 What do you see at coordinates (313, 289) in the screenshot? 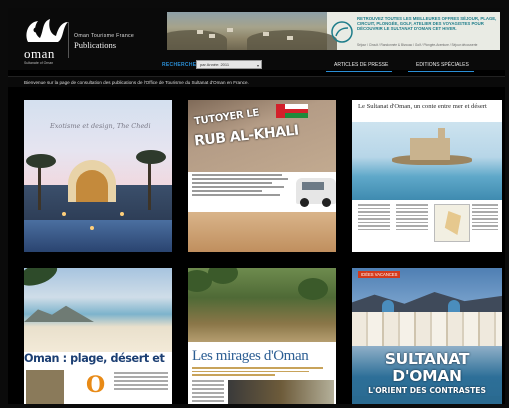
I see `foliage` at bounding box center [313, 289].